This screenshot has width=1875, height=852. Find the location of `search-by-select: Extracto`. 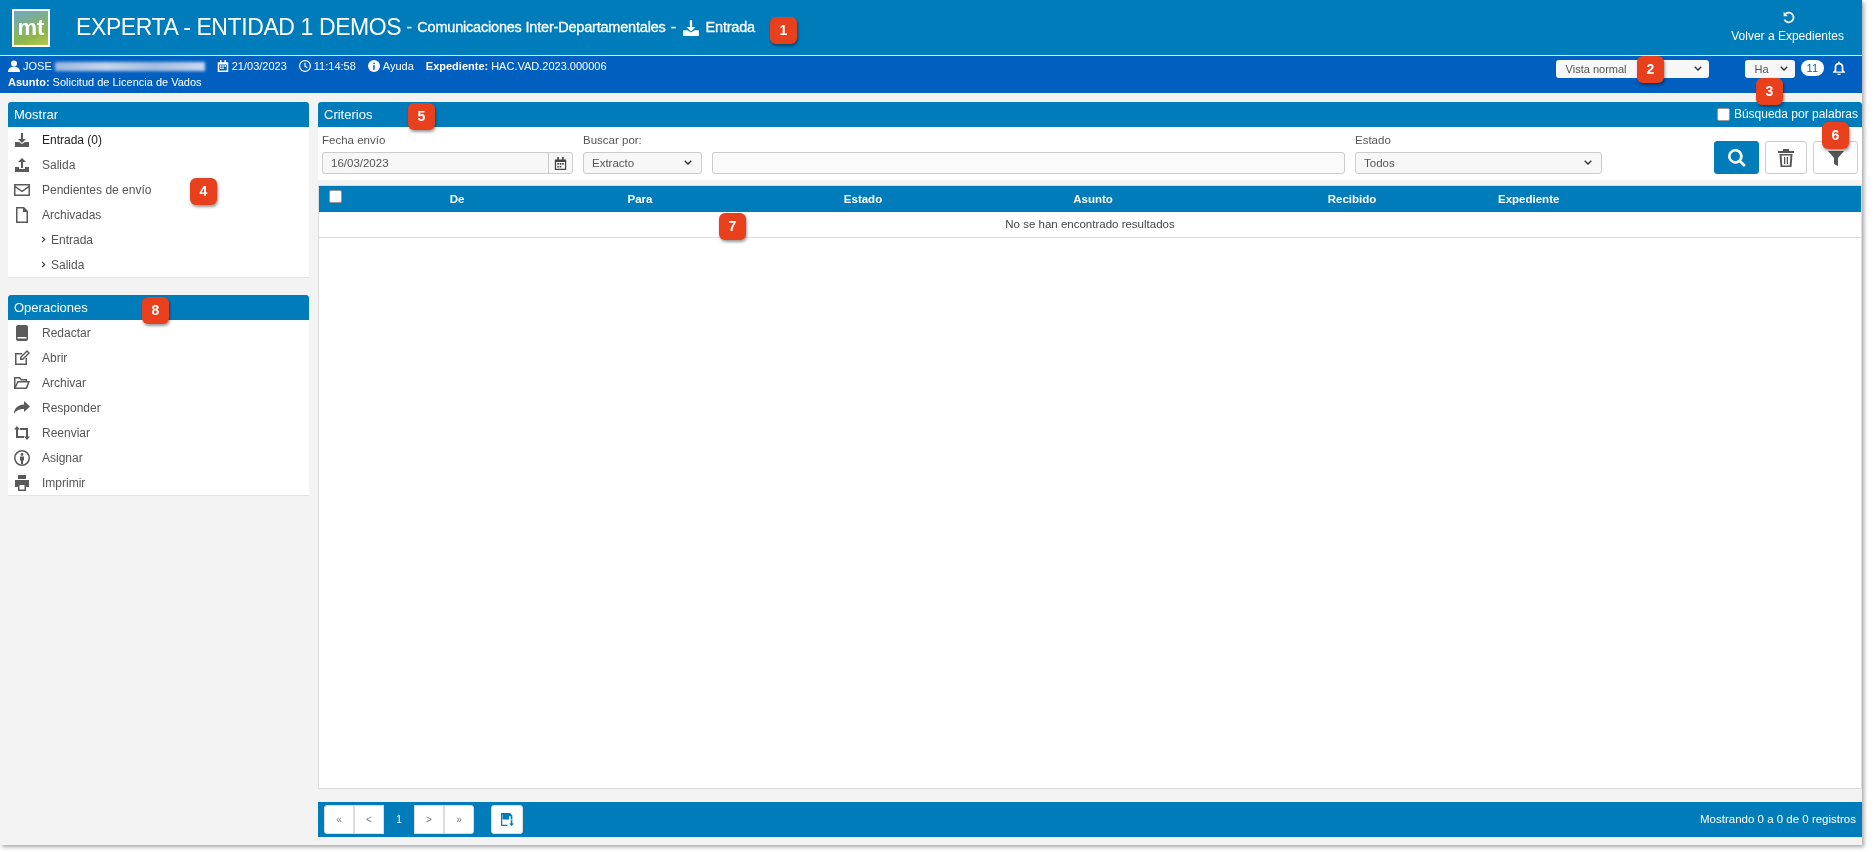

search-by-select: Extracto is located at coordinates (642, 163).